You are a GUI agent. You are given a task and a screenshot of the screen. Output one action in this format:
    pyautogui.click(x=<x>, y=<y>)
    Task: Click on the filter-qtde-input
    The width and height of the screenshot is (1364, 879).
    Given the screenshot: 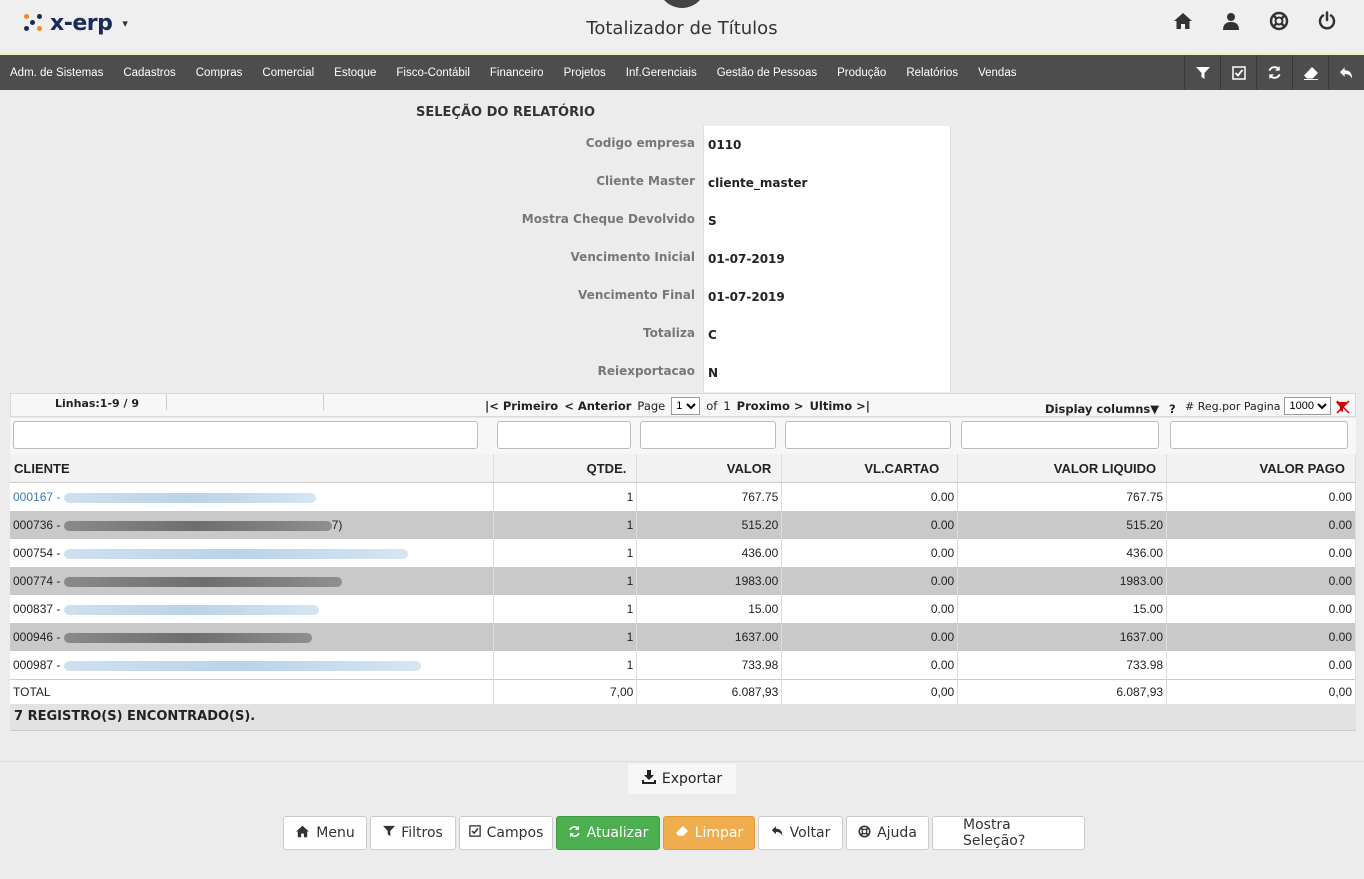 What is the action you would take?
    pyautogui.click(x=564, y=435)
    